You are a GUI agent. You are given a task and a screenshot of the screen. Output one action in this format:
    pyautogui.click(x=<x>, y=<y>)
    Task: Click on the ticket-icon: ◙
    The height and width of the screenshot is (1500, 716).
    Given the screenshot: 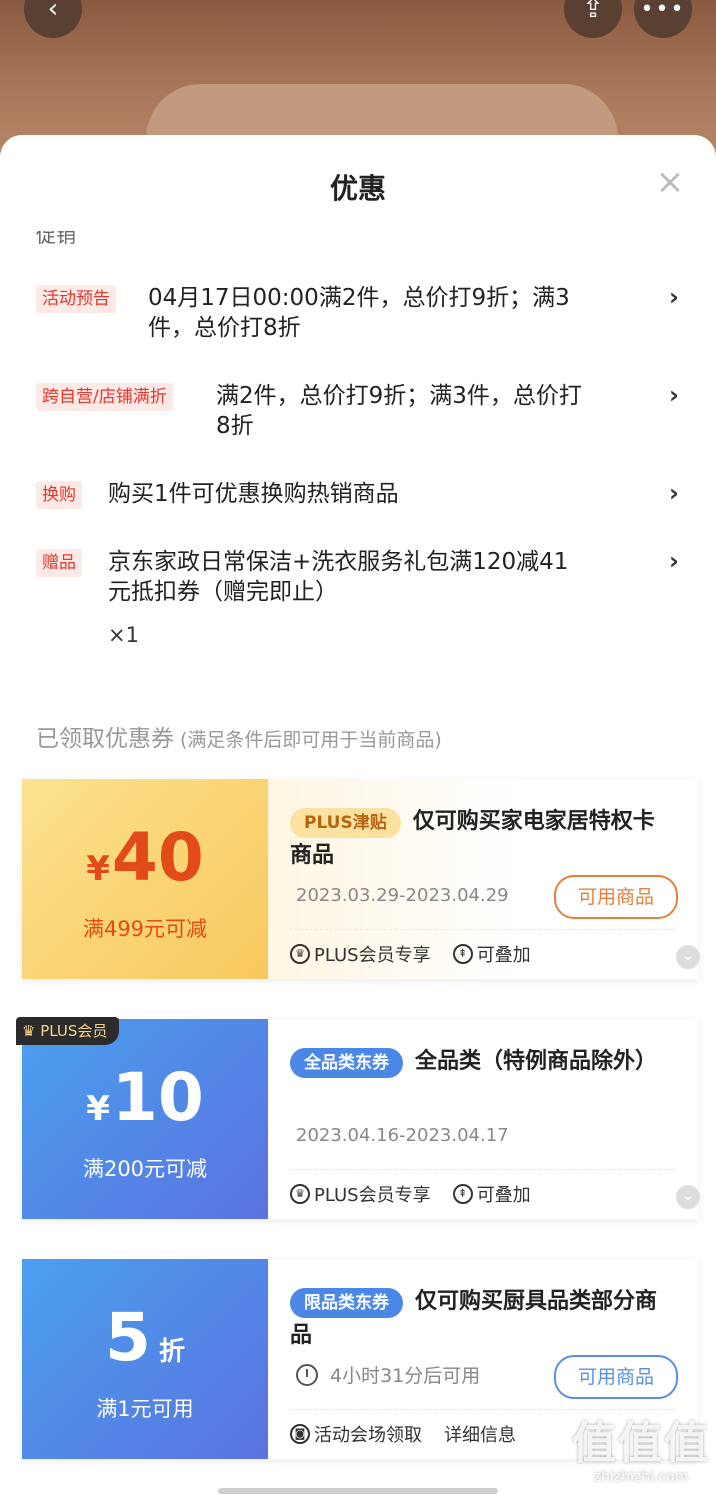 What is the action you would take?
    pyautogui.click(x=300, y=1434)
    